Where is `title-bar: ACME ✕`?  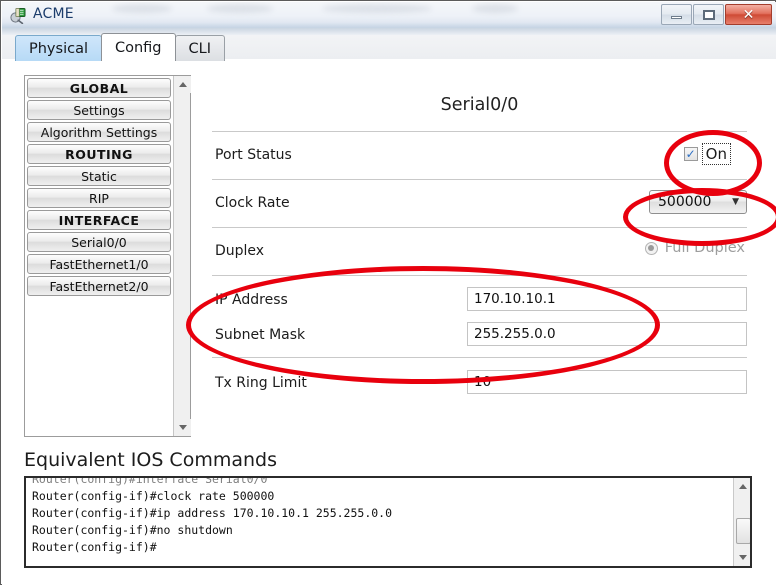 title-bar: ACME ✕ is located at coordinates (389, 15).